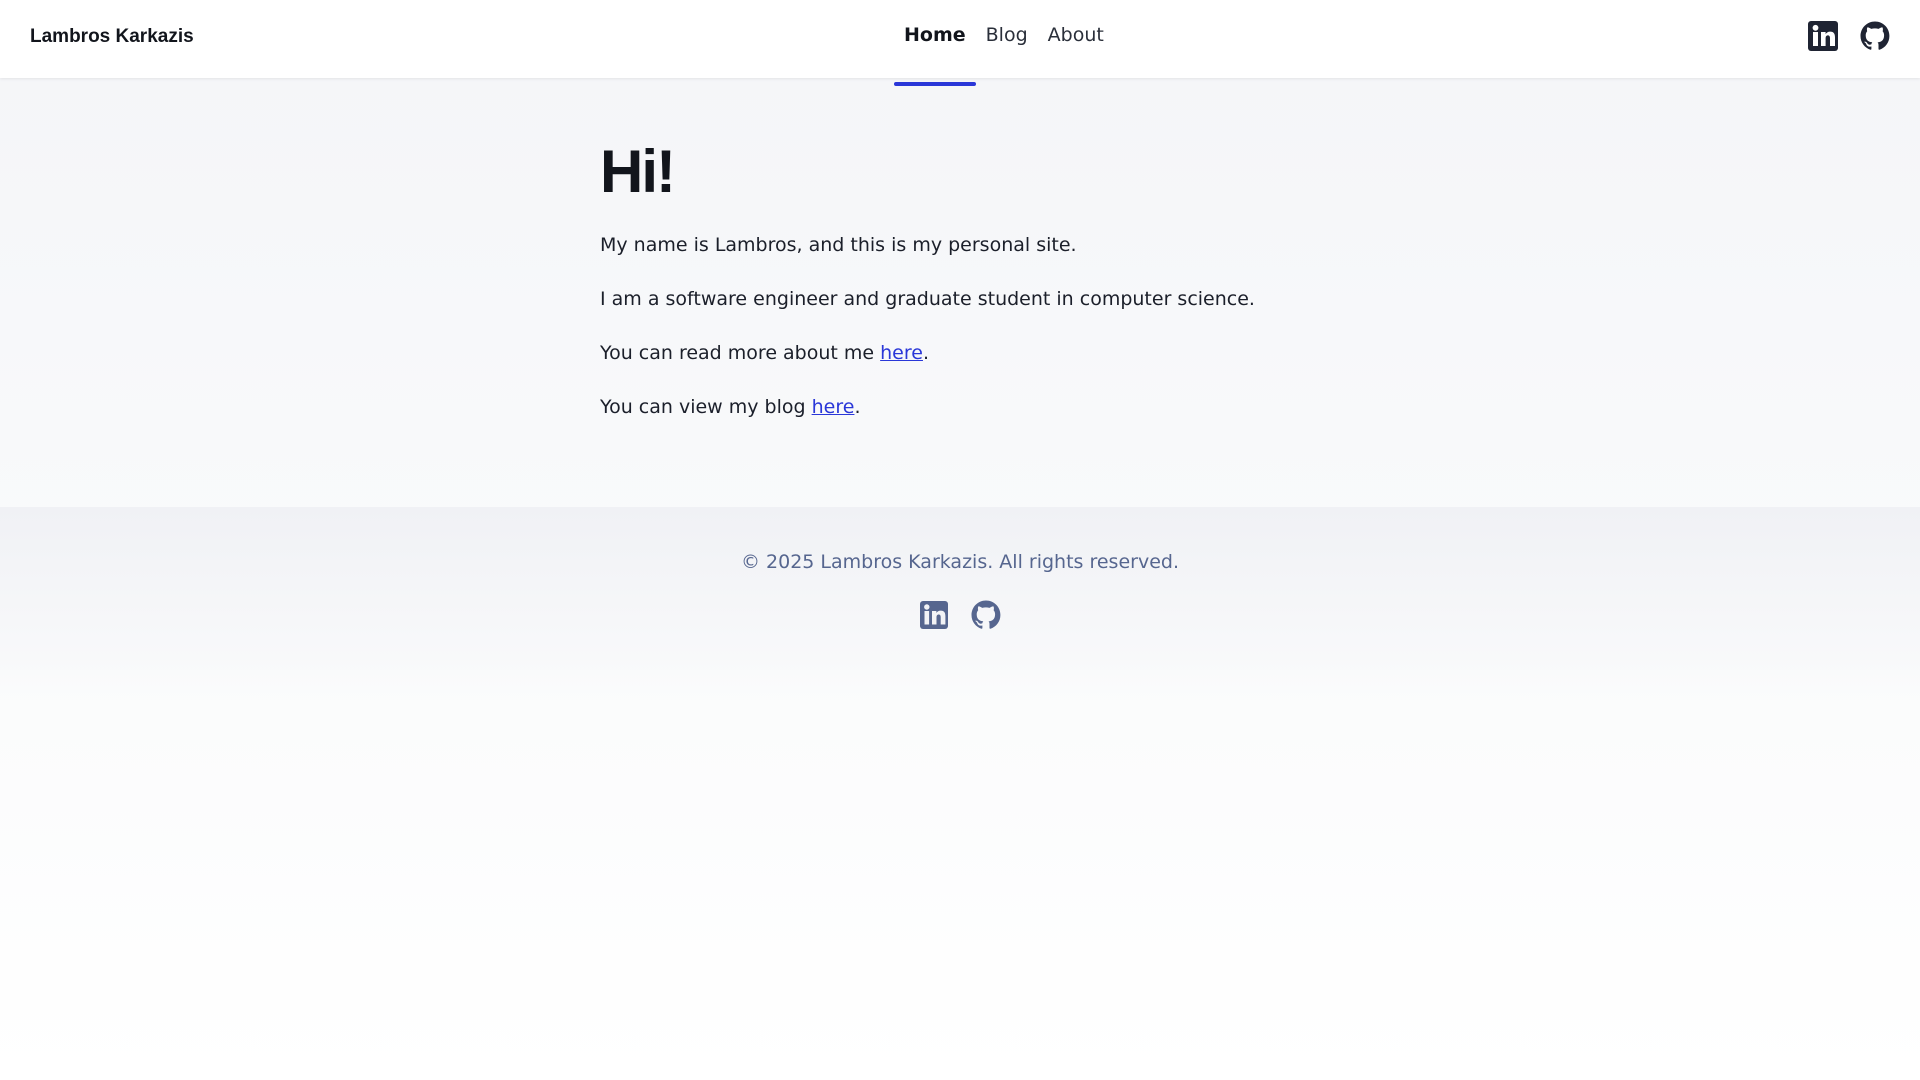 The image size is (1920, 1080). Describe the element at coordinates (926, 353) in the screenshot. I see `about-suffix: .` at that location.